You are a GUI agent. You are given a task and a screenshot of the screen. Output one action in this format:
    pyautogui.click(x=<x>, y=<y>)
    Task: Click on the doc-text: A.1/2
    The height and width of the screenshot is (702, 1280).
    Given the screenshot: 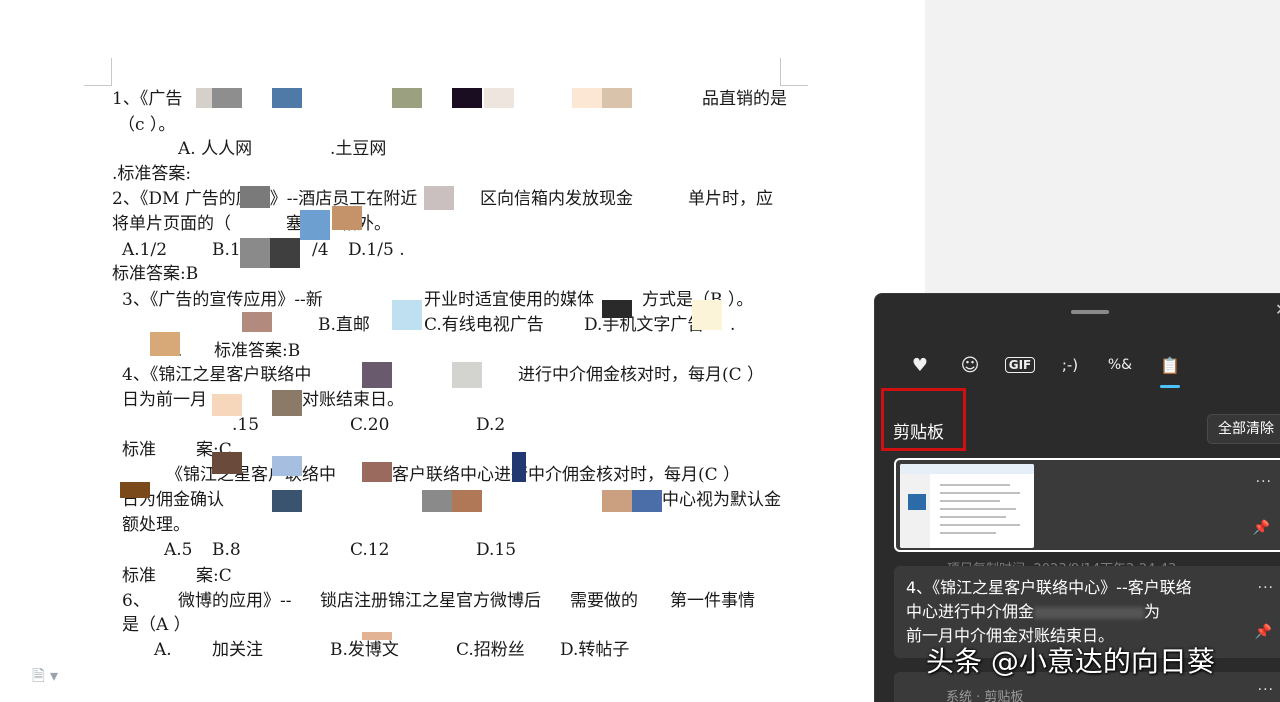 What is the action you would take?
    pyautogui.click(x=145, y=250)
    